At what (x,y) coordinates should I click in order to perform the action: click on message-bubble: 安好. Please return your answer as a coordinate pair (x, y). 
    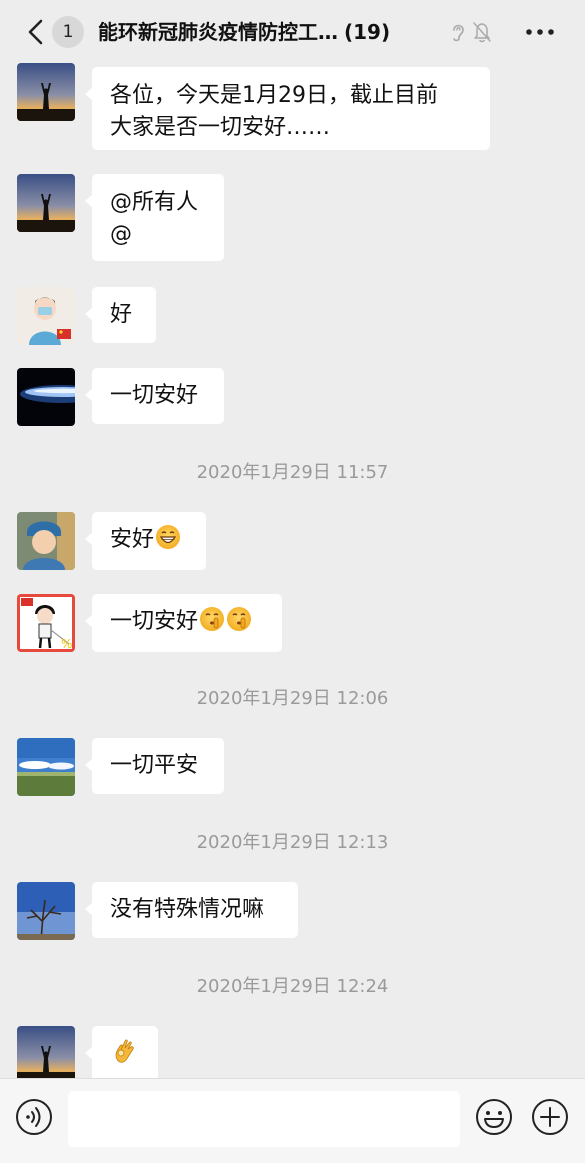
    Looking at the image, I should click on (145, 541).